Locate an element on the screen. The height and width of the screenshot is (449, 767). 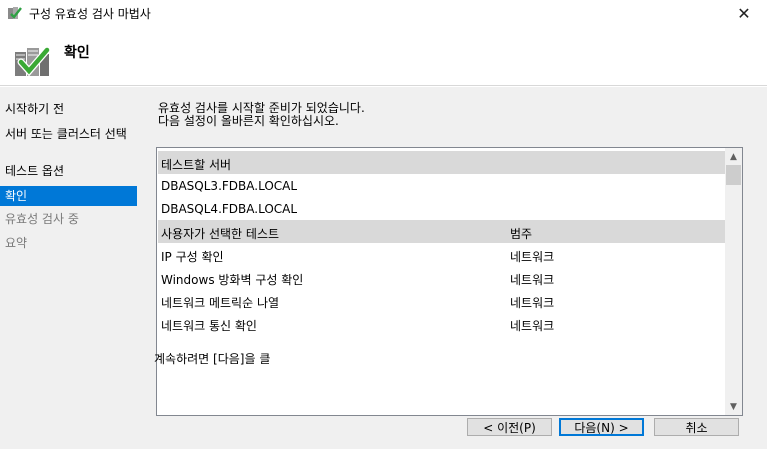
scroll-up-icon: ▲ is located at coordinates (733, 156).